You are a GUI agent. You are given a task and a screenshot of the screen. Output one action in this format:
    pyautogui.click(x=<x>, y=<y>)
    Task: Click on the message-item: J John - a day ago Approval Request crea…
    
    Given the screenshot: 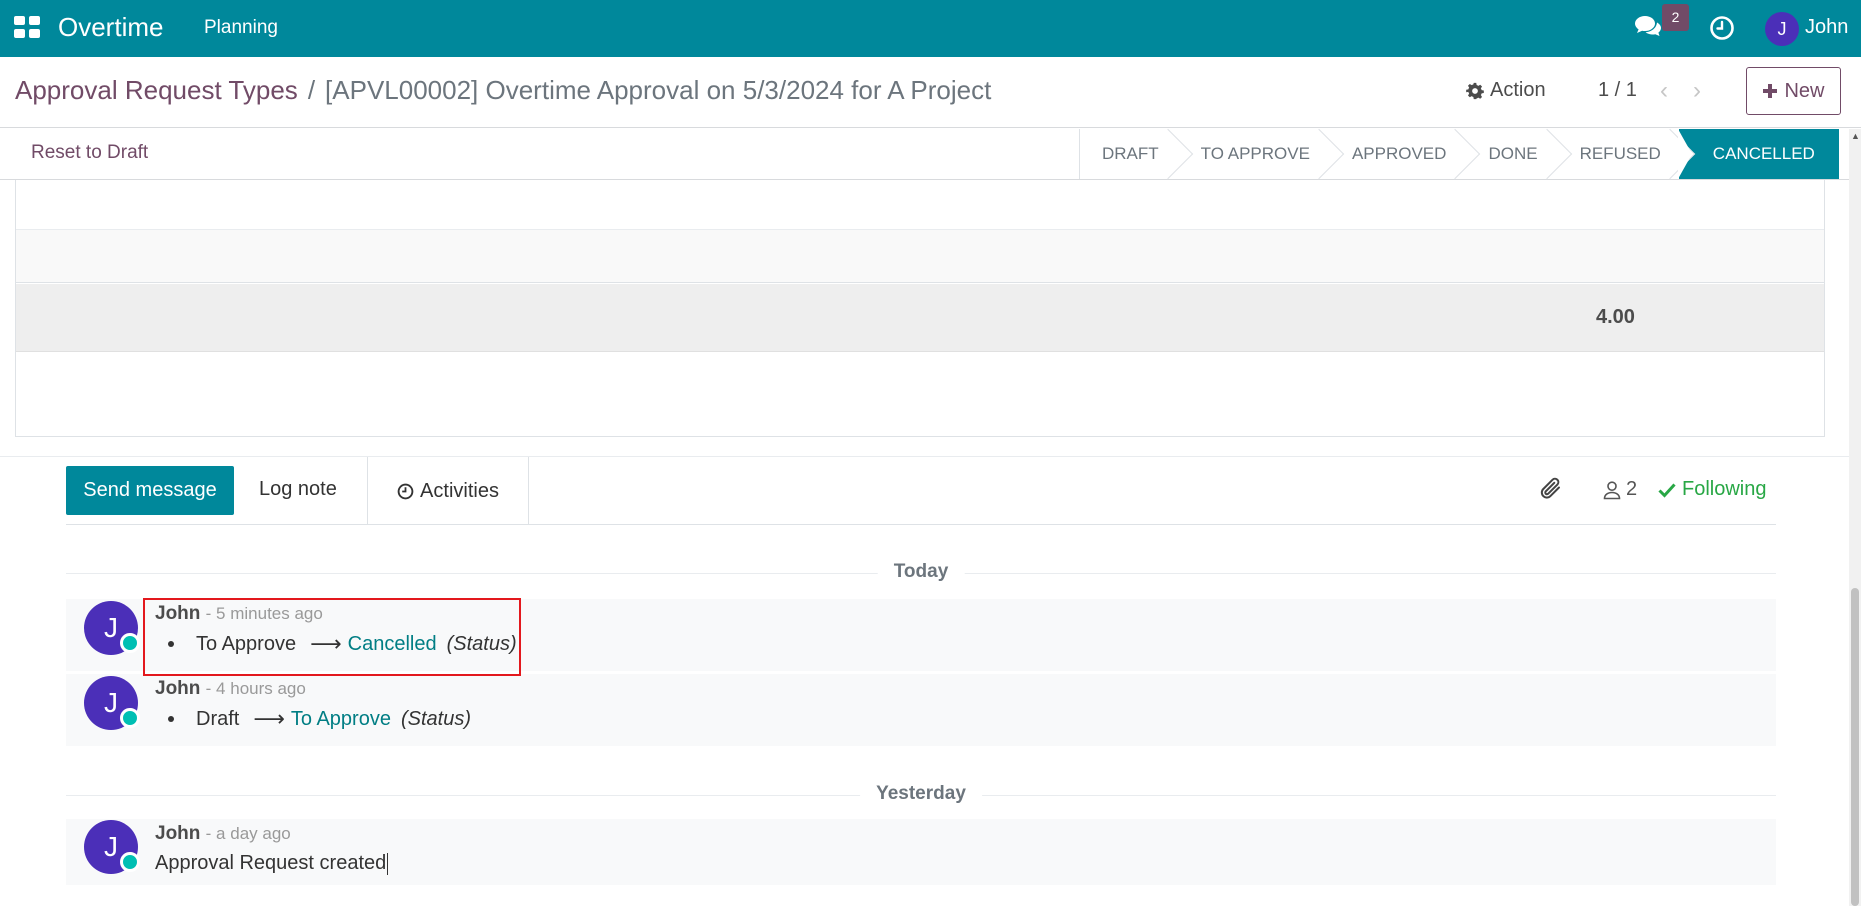 What is the action you would take?
    pyautogui.click(x=921, y=852)
    